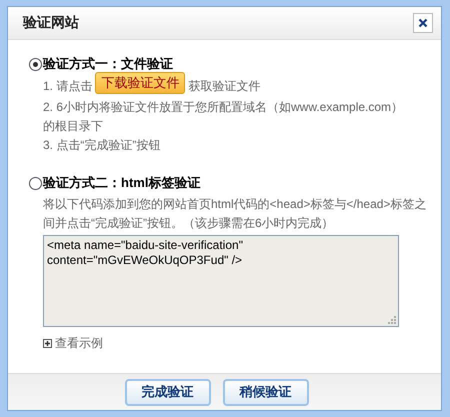 This screenshot has height=417, width=450. Describe the element at coordinates (224, 86) in the screenshot. I see `step-text: 获取验证文件` at that location.